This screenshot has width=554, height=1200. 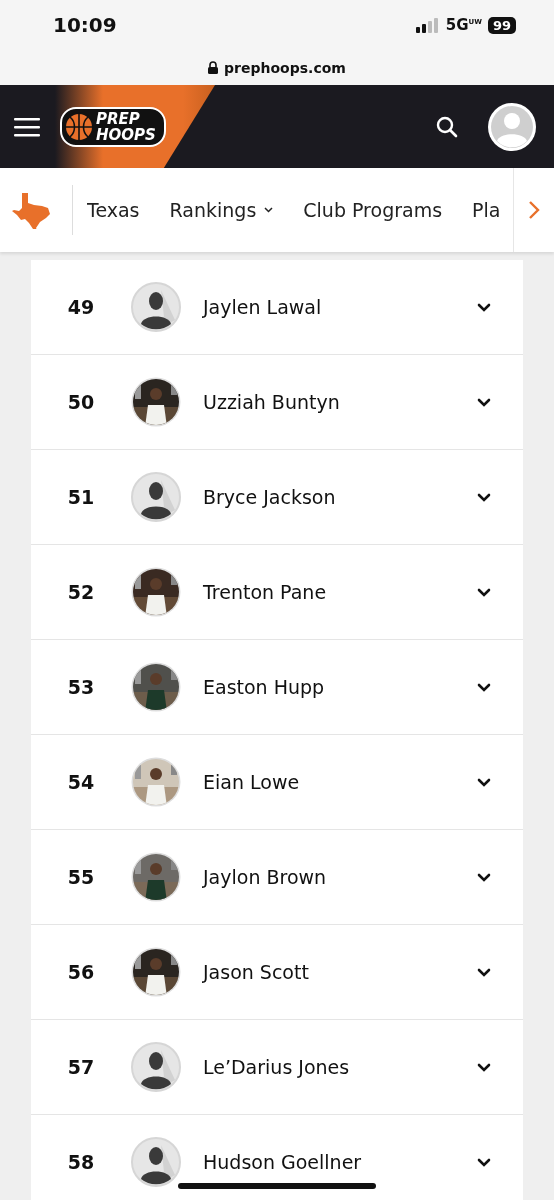 I want to click on player-row: 53 Easton Hupp, so click(x=277, y=687).